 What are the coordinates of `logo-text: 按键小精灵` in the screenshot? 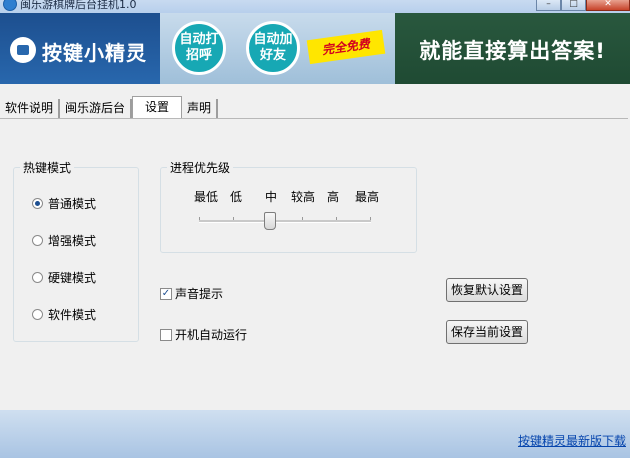 It's located at (94, 53).